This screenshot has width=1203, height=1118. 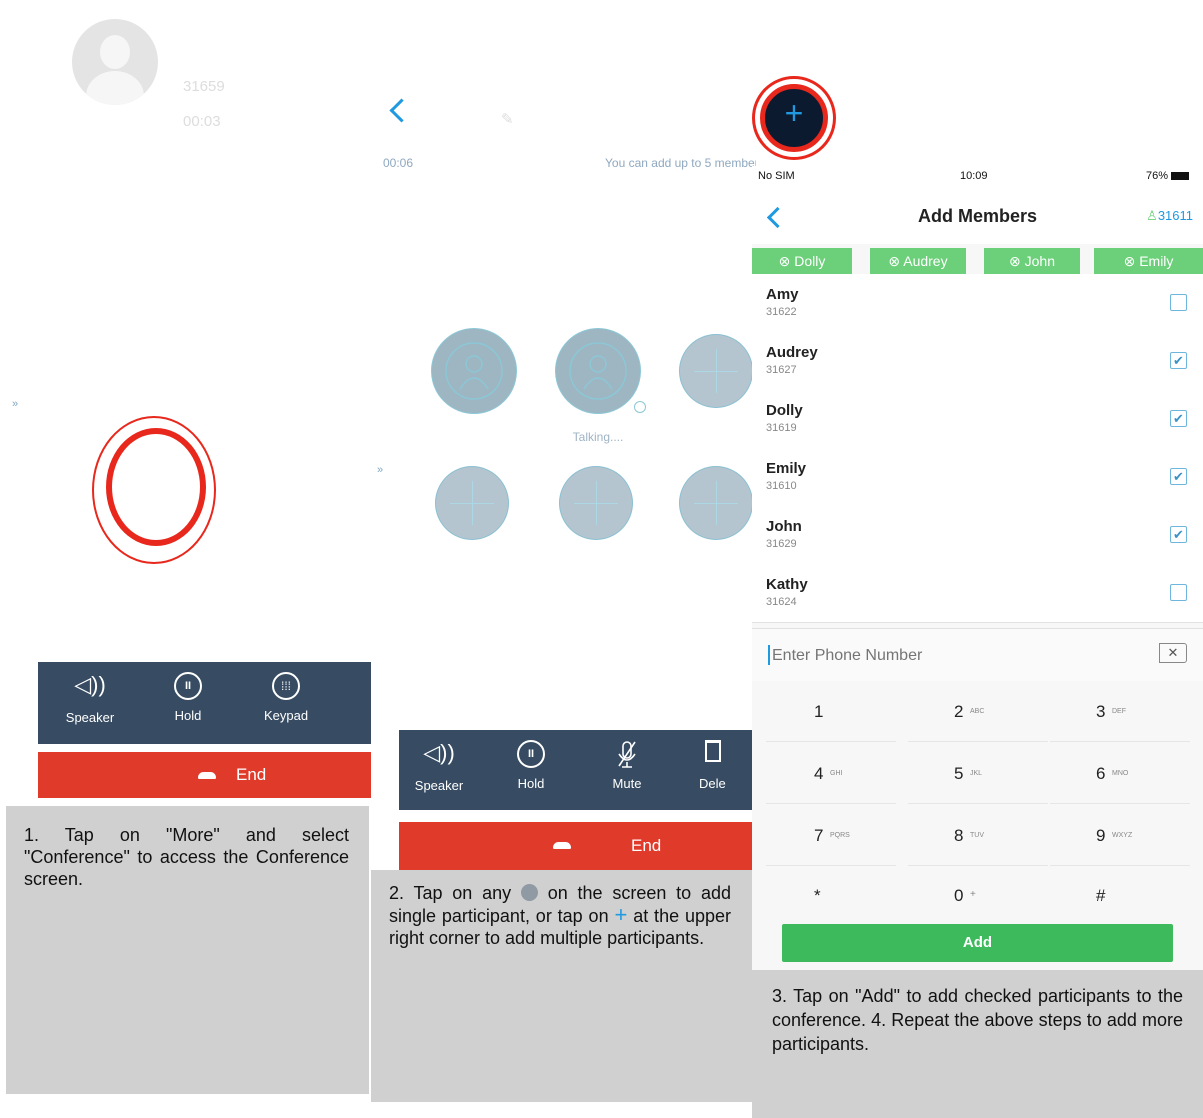 What do you see at coordinates (978, 896) in the screenshot?
I see `key-0: 0 +` at bounding box center [978, 896].